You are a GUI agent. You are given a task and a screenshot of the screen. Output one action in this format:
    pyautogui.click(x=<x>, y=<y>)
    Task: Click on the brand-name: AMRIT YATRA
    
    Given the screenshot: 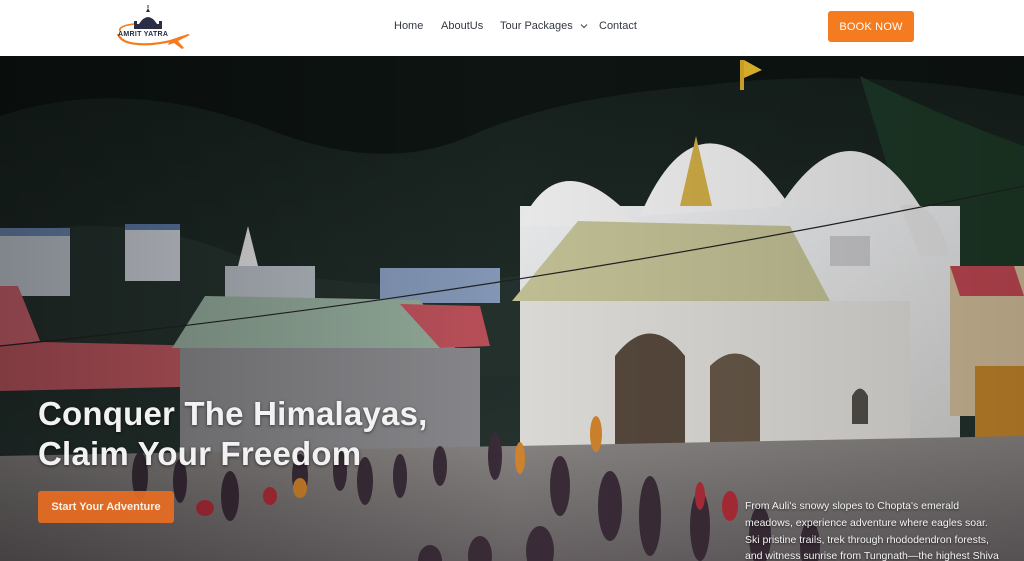 What is the action you would take?
    pyautogui.click(x=143, y=34)
    